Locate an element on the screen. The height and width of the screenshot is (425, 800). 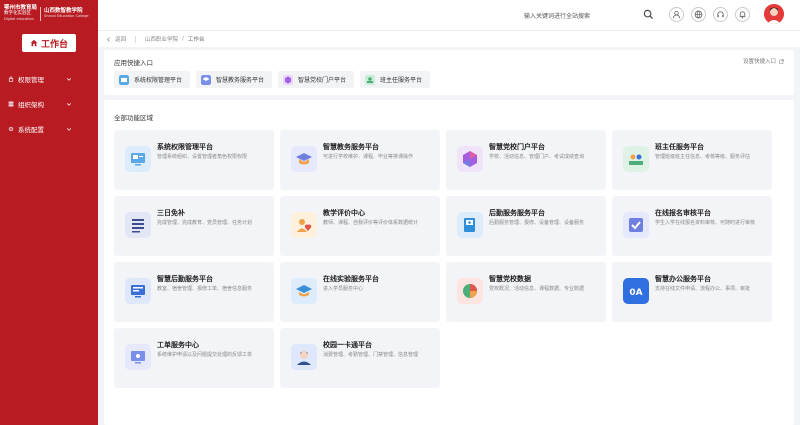
logo-right-line2: Shanxi Education College is located at coordinates (66, 16).